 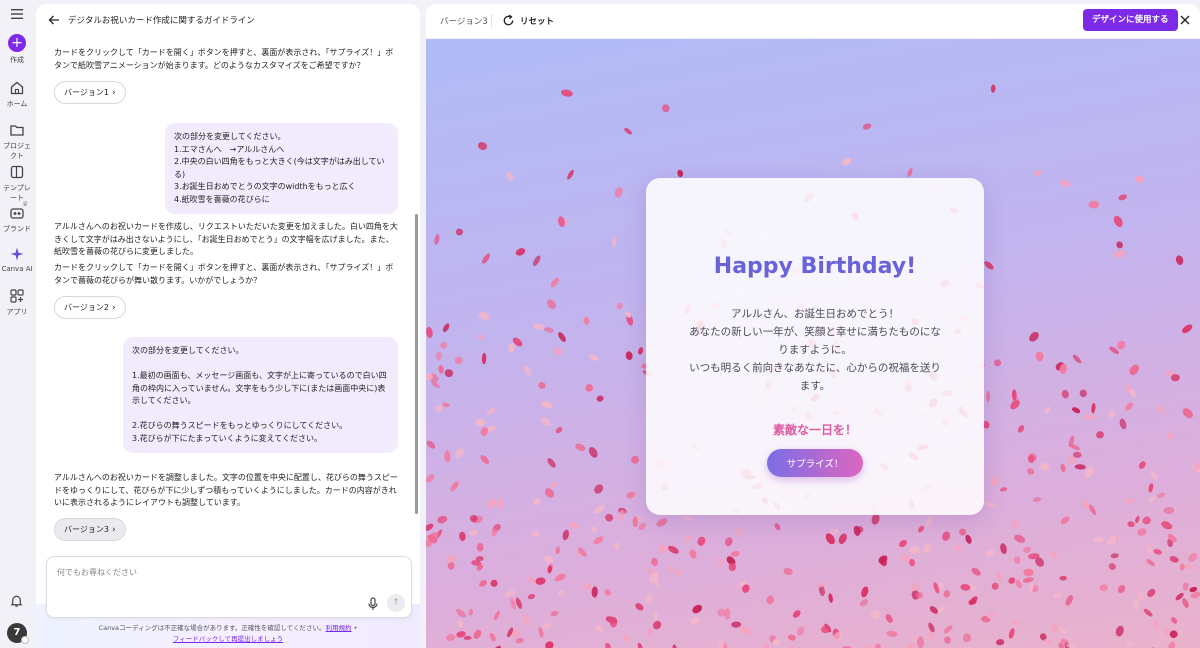 I want to click on use-in-design-button: デザインに使用する, so click(x=1130, y=20).